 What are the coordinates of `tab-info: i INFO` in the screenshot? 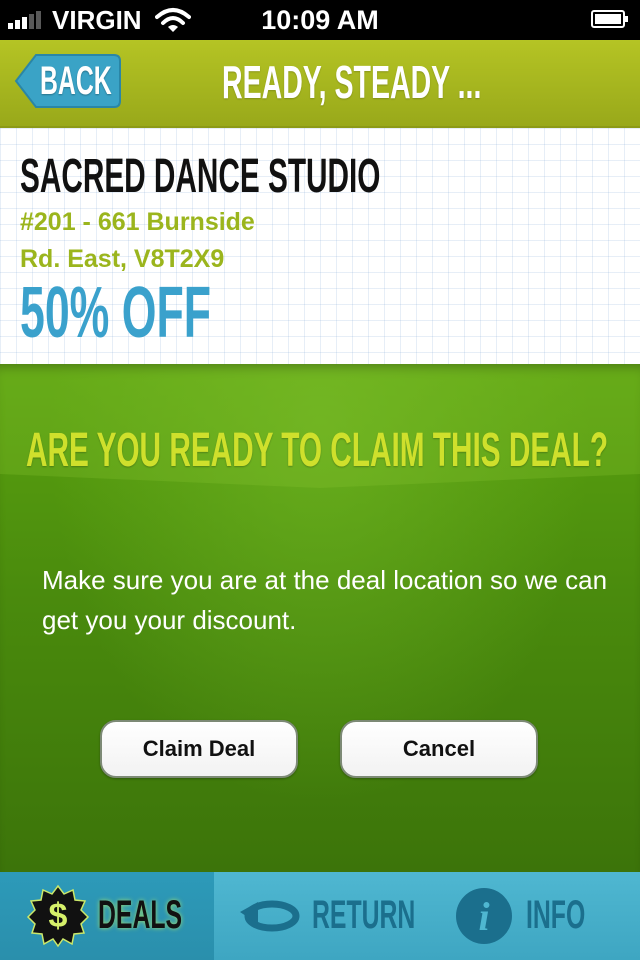 It's located at (534, 916).